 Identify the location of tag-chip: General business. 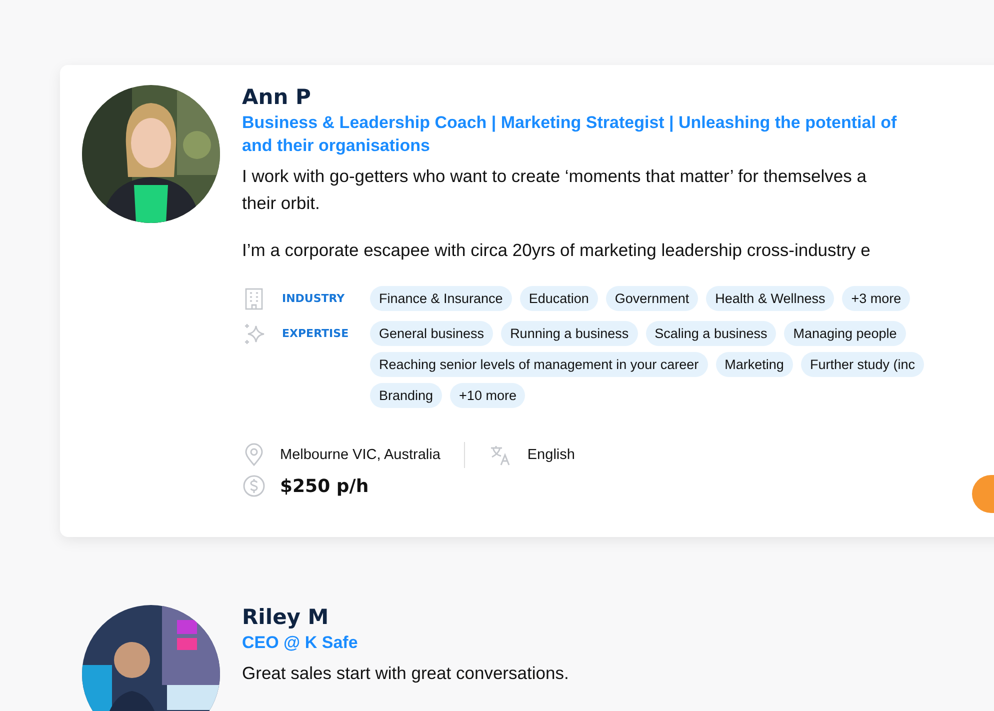
(432, 333).